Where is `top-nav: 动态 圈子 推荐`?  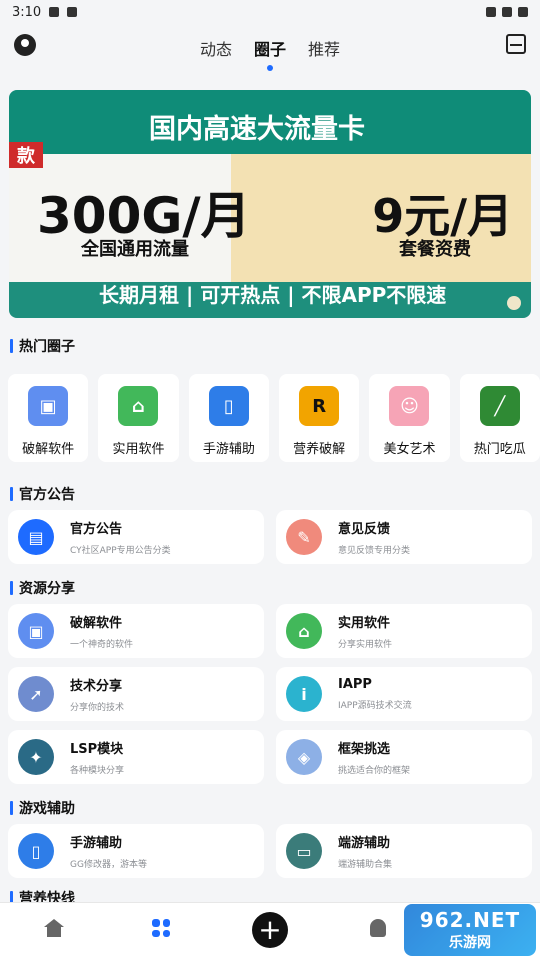 top-nav: 动态 圈子 推荐 is located at coordinates (270, 48).